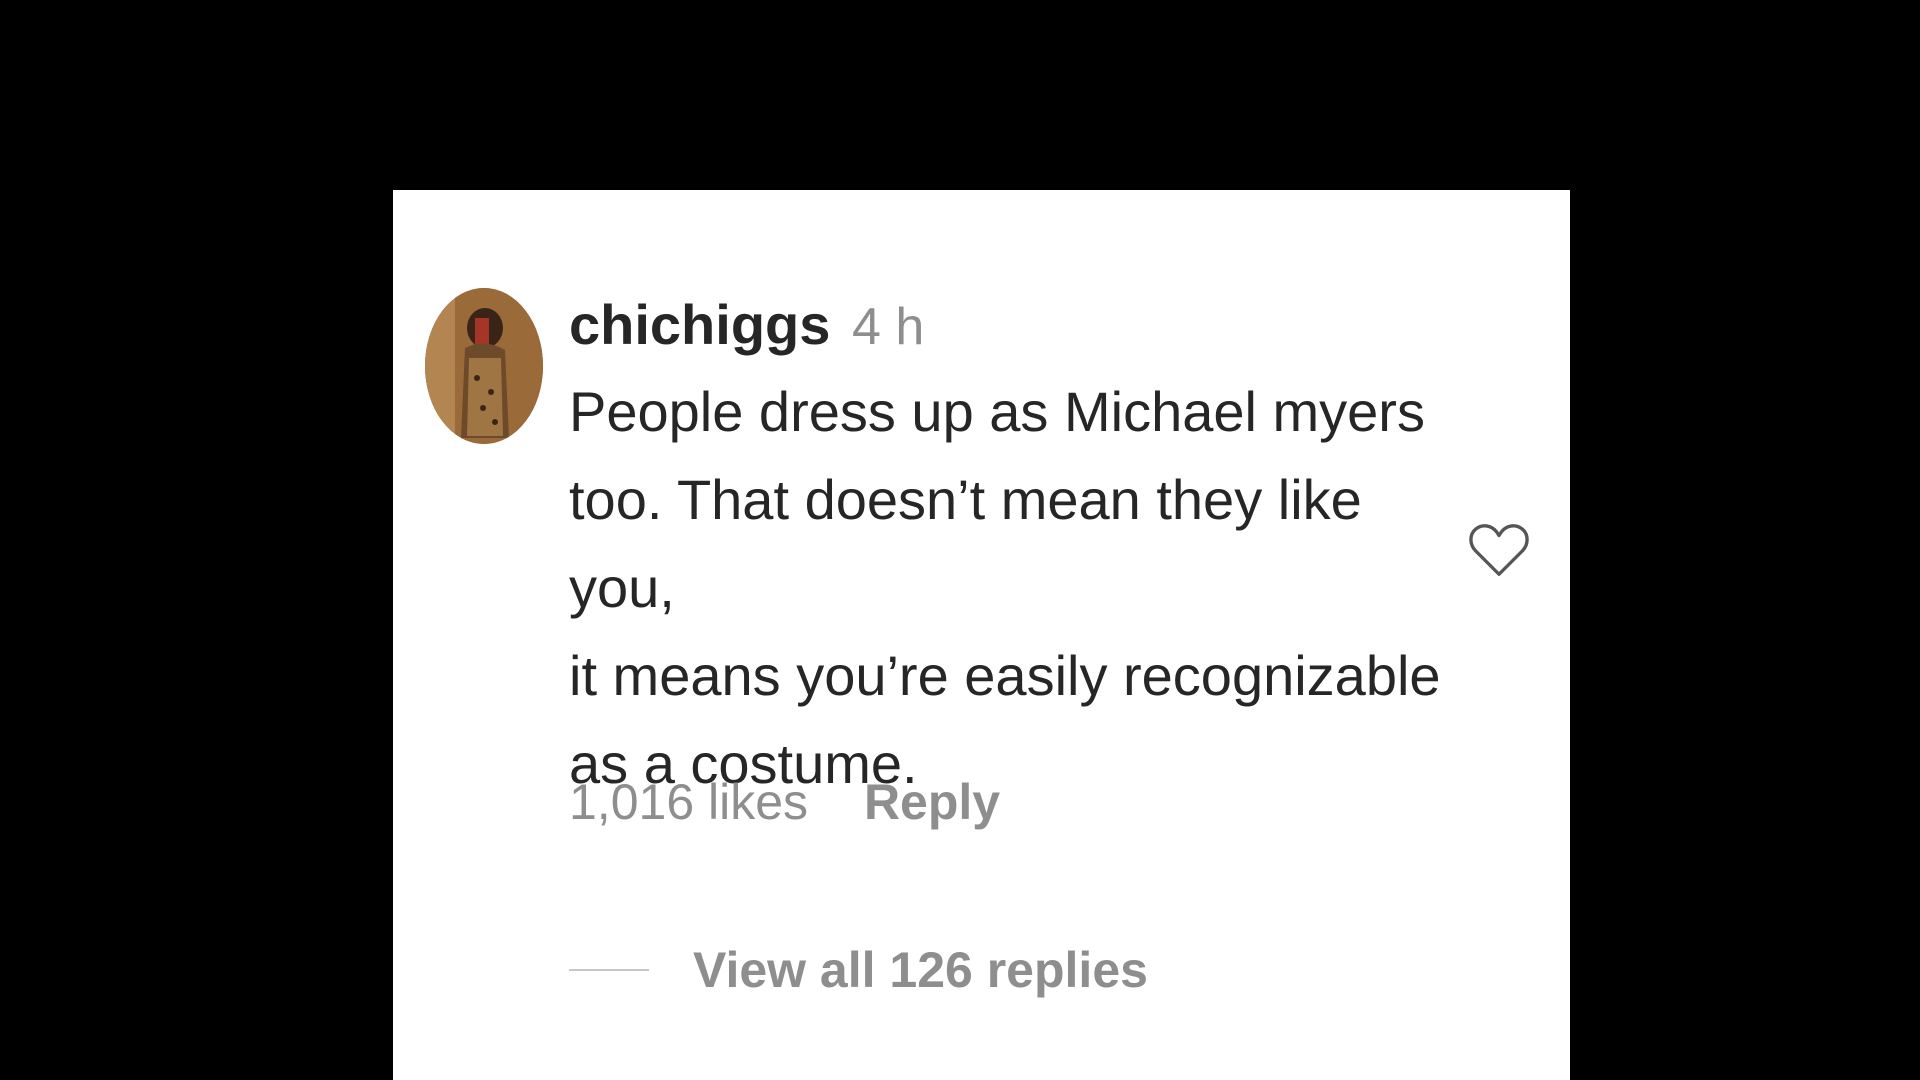 Image resolution: width=1920 pixels, height=1080 pixels. I want to click on avatar-image, so click(484, 366).